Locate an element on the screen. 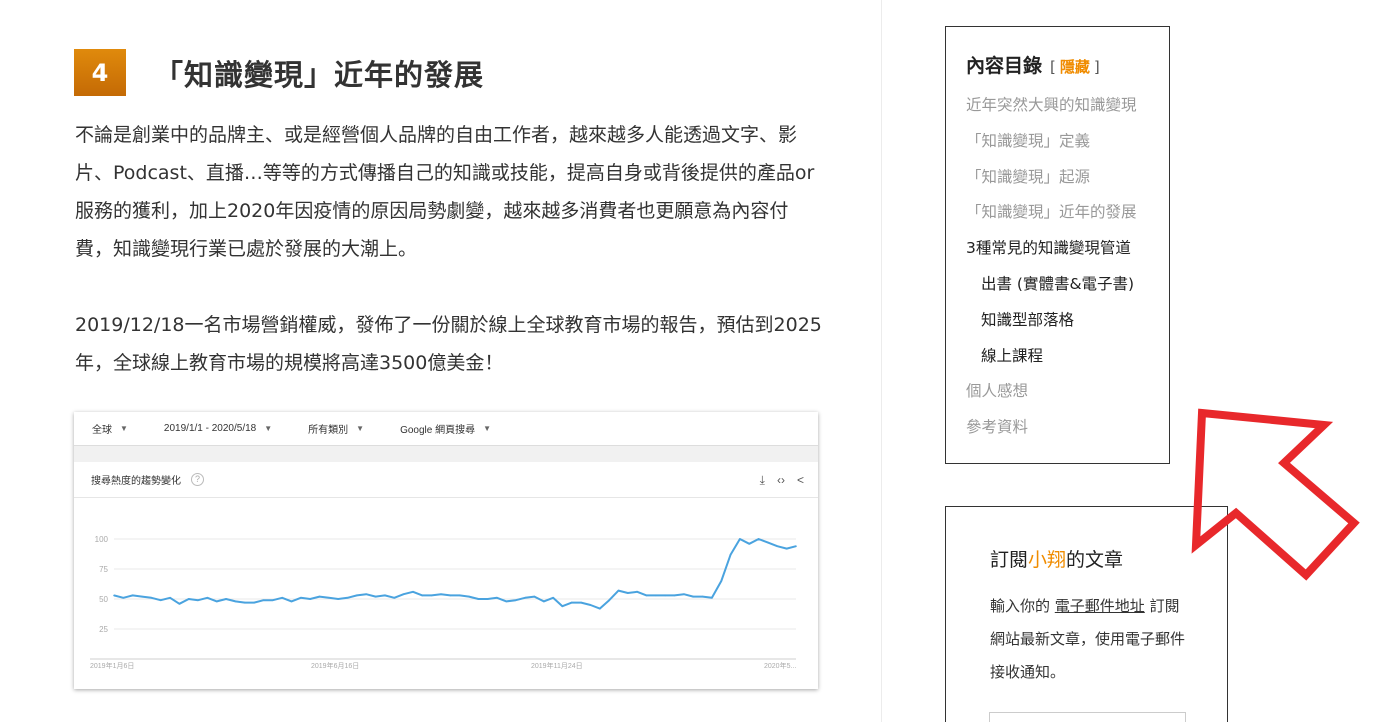 This screenshot has height=722, width=1400. trends-filter-region: 全球 ▼ is located at coordinates (110, 428).